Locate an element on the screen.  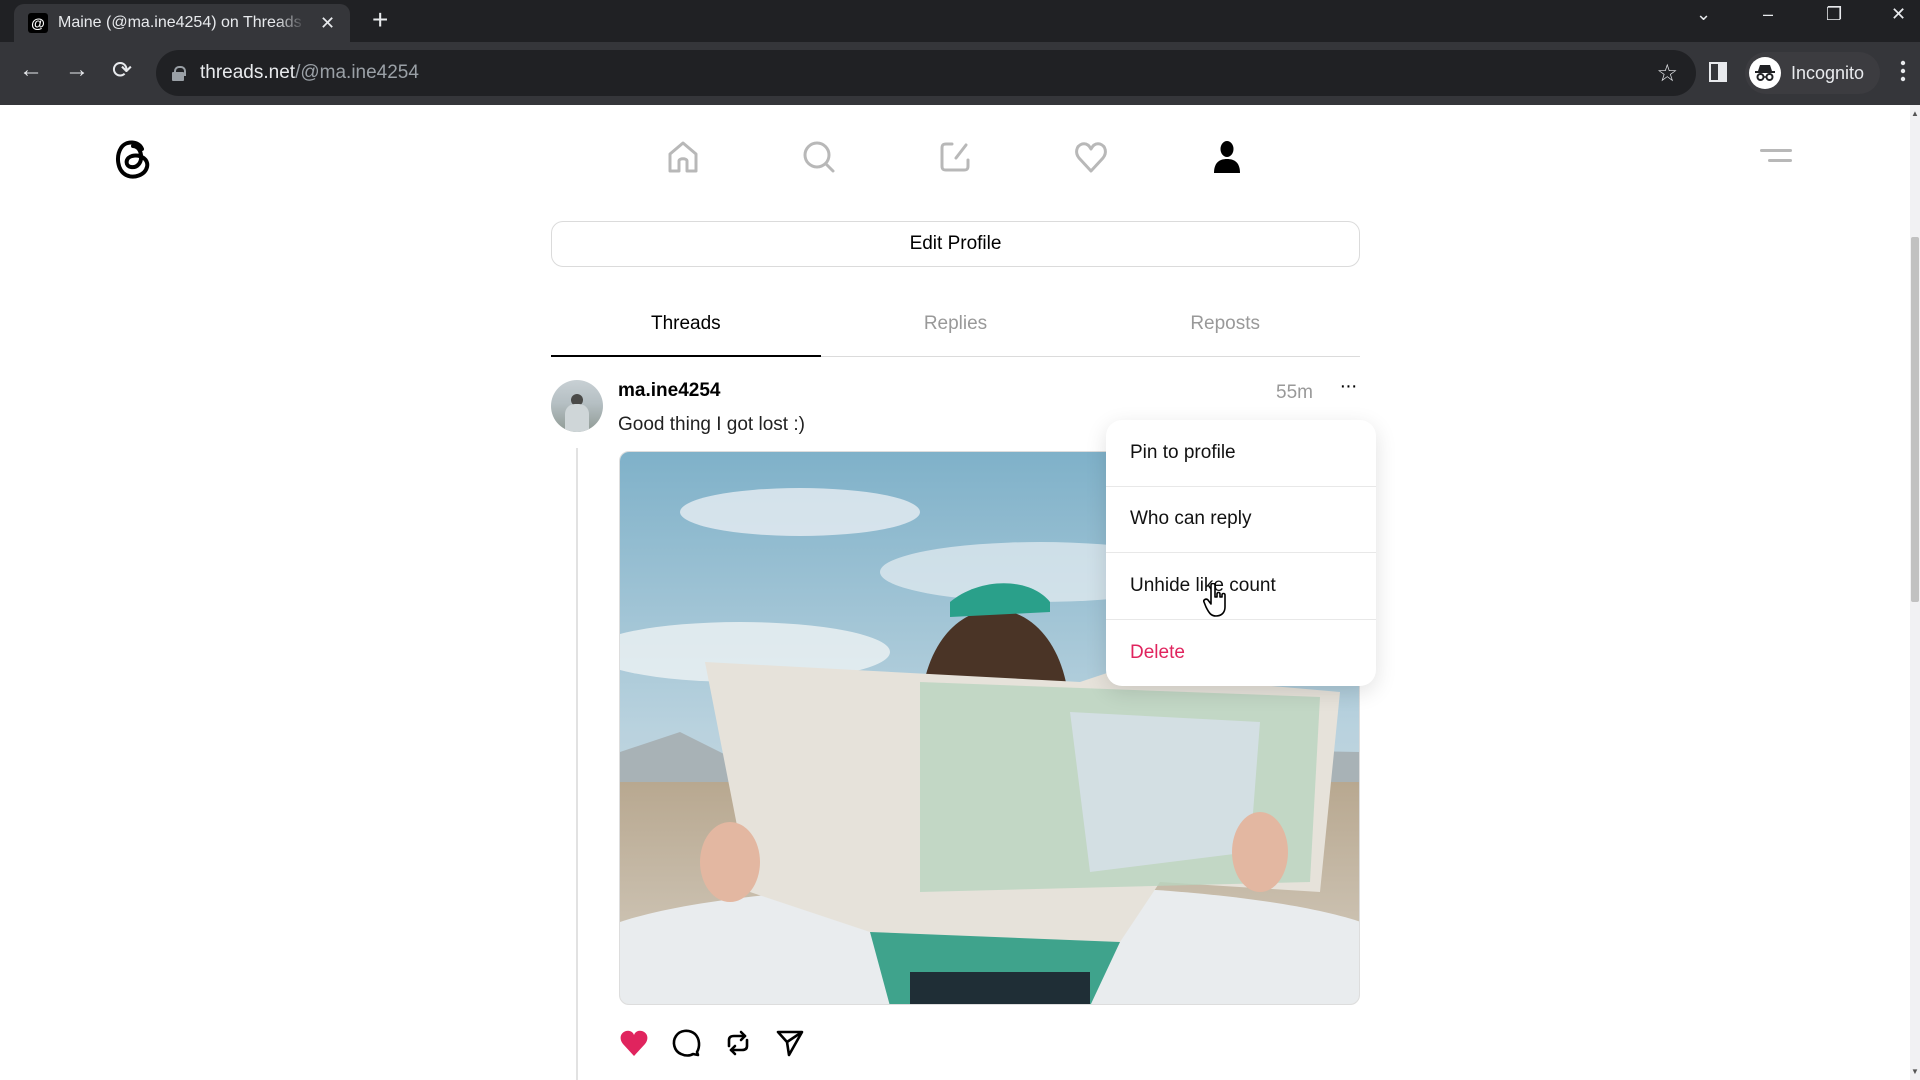
minimize-button: – is located at coordinates (1768, 14).